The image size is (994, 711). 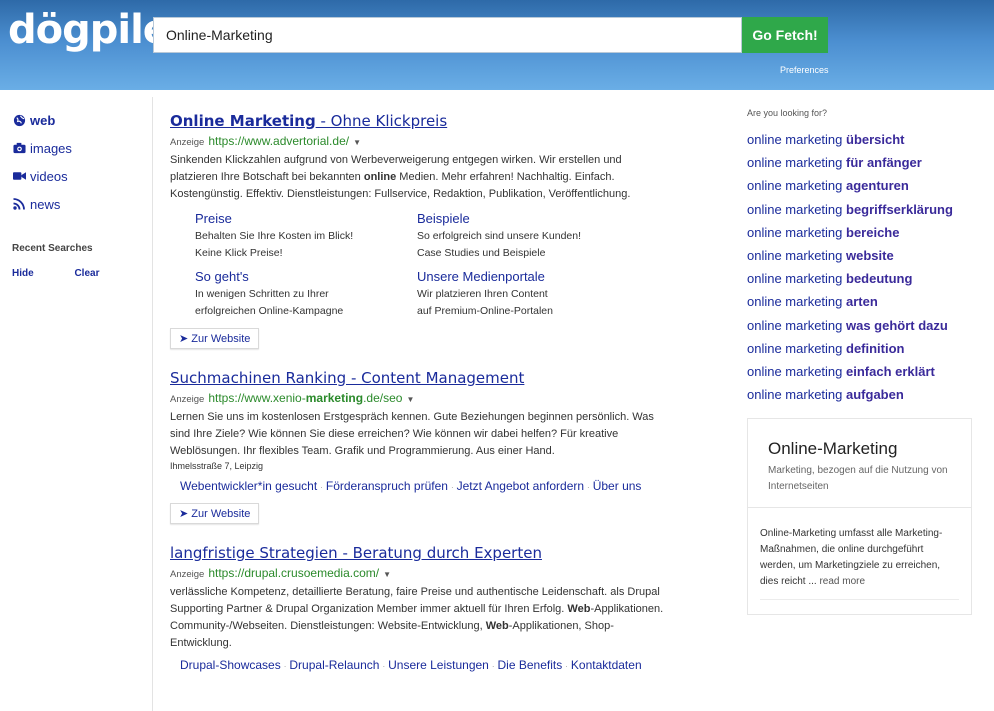 What do you see at coordinates (862, 371) in the screenshot?
I see `related-search-link: online marketing einfach erklärt` at bounding box center [862, 371].